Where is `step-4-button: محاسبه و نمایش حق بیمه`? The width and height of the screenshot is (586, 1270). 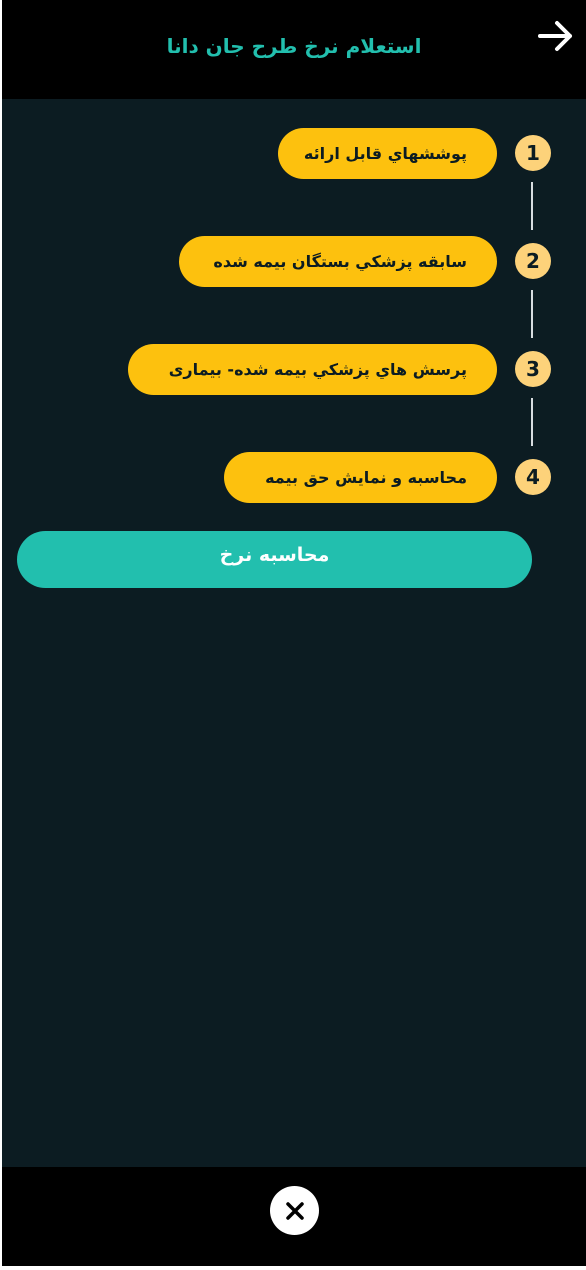 step-4-button: محاسبه و نمایش حق بیمه is located at coordinates (360, 477).